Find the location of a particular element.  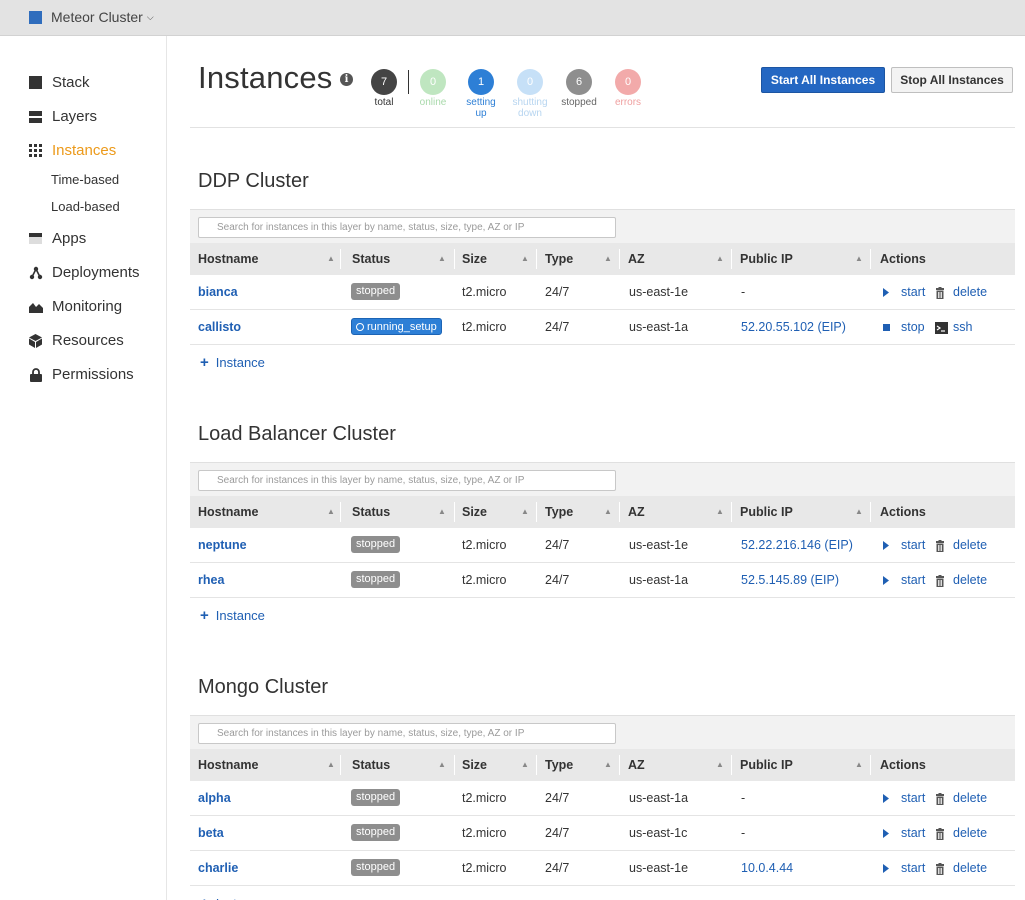

counter-total: 7 total is located at coordinates (384, 88).